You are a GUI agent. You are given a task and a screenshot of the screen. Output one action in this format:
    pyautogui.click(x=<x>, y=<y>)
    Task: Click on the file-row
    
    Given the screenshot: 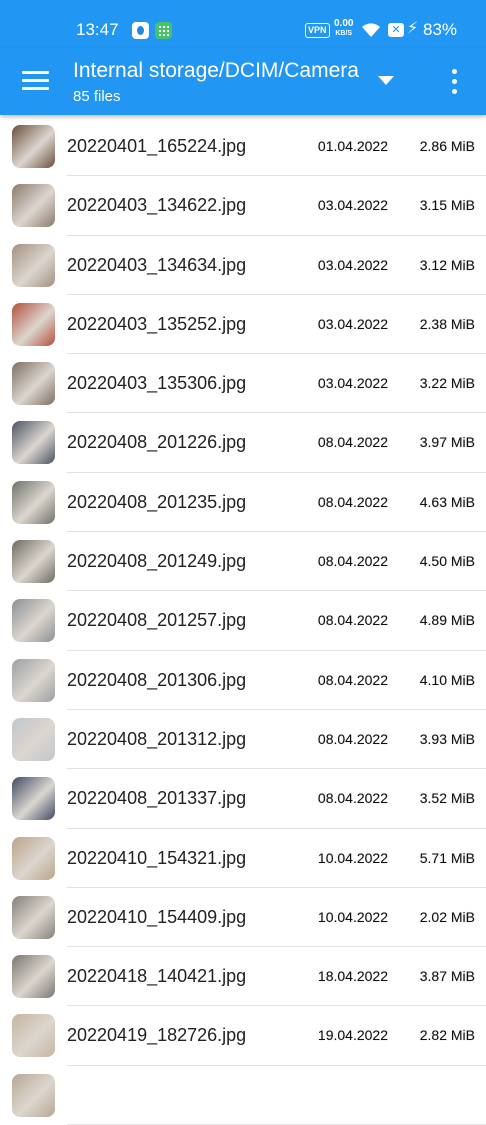 What is the action you would take?
    pyautogui.click(x=243, y=1095)
    